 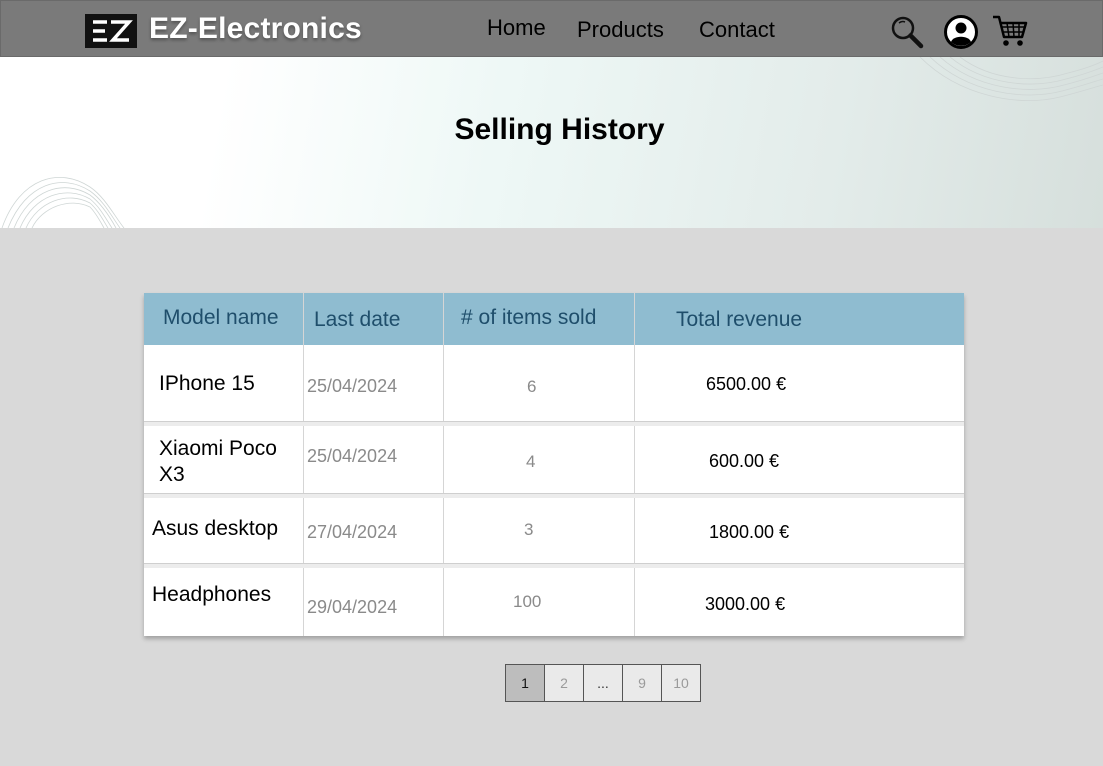 I want to click on cell-revenue: 1800.00 €, so click(x=749, y=532).